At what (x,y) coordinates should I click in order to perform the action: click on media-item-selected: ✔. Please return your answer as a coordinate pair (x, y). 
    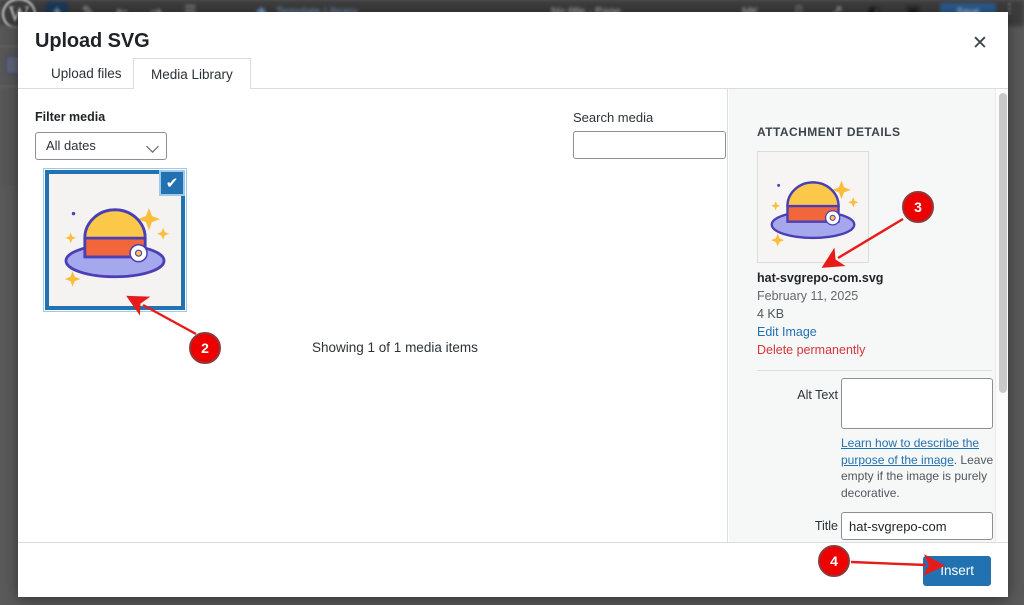
    Looking at the image, I should click on (115, 240).